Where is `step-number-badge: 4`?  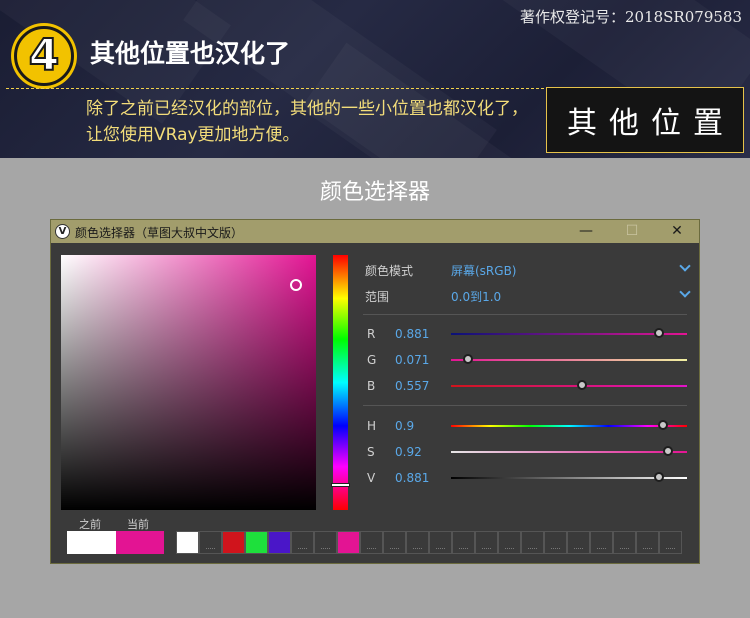 step-number-badge: 4 is located at coordinates (44, 56).